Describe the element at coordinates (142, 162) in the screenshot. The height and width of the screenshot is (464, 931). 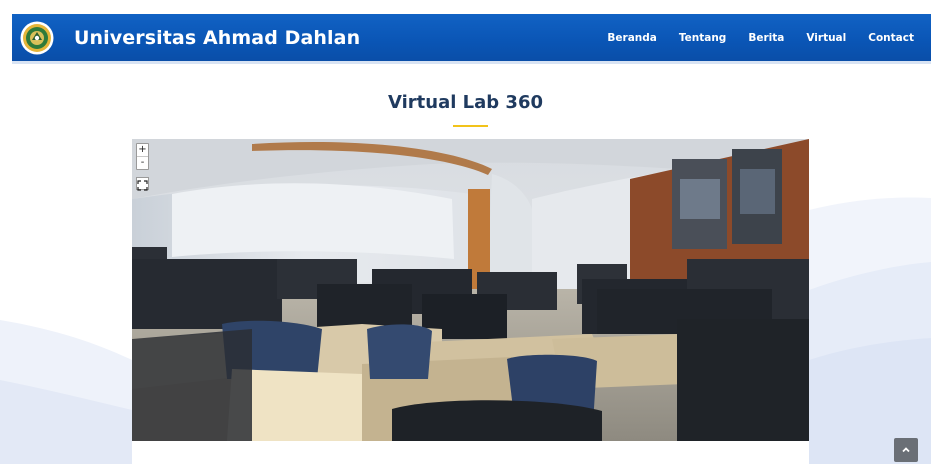
I see `zoom-out-button: -` at that location.